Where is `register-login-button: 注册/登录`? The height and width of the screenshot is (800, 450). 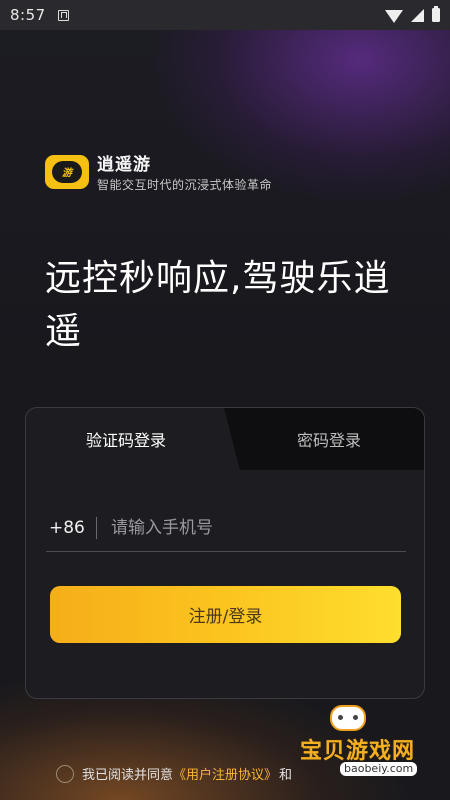 register-login-button: 注册/登录 is located at coordinates (225, 614).